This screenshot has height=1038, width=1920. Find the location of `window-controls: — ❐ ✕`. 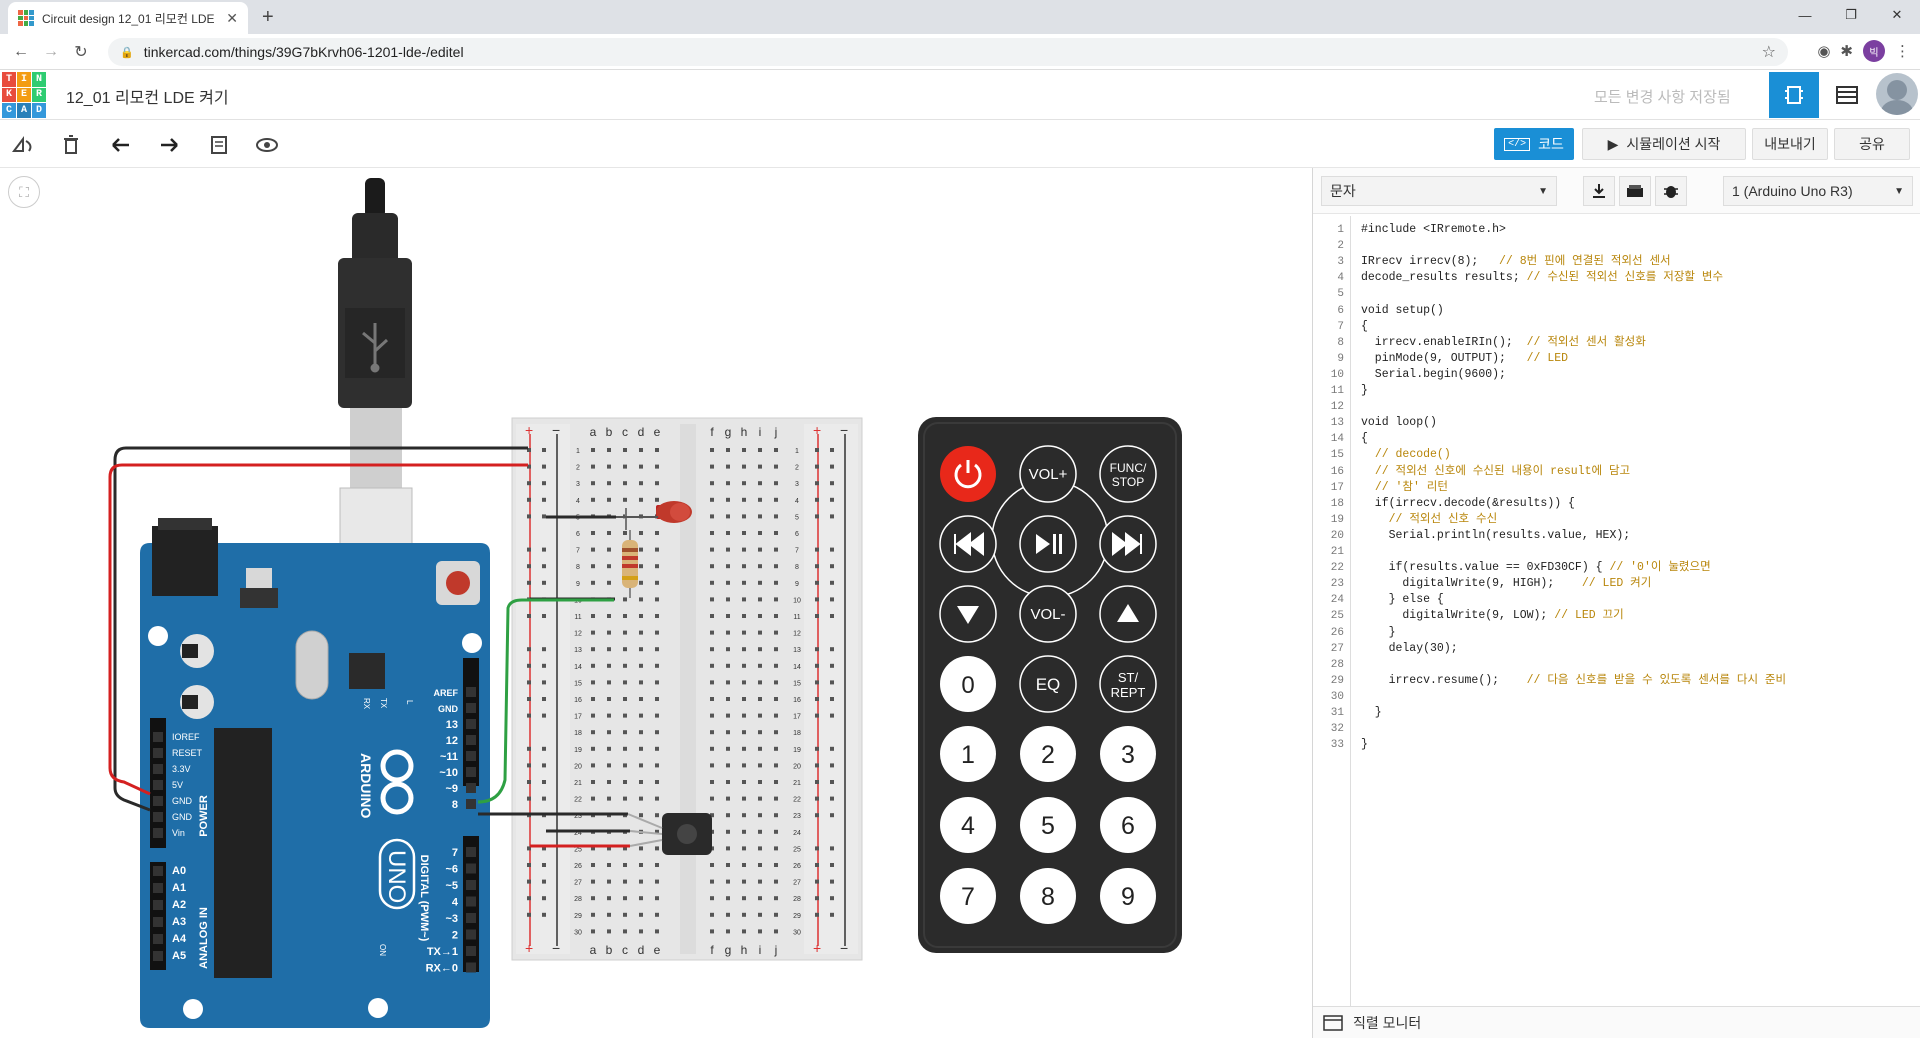

window-controls: — ❐ ✕ is located at coordinates (1851, 15).